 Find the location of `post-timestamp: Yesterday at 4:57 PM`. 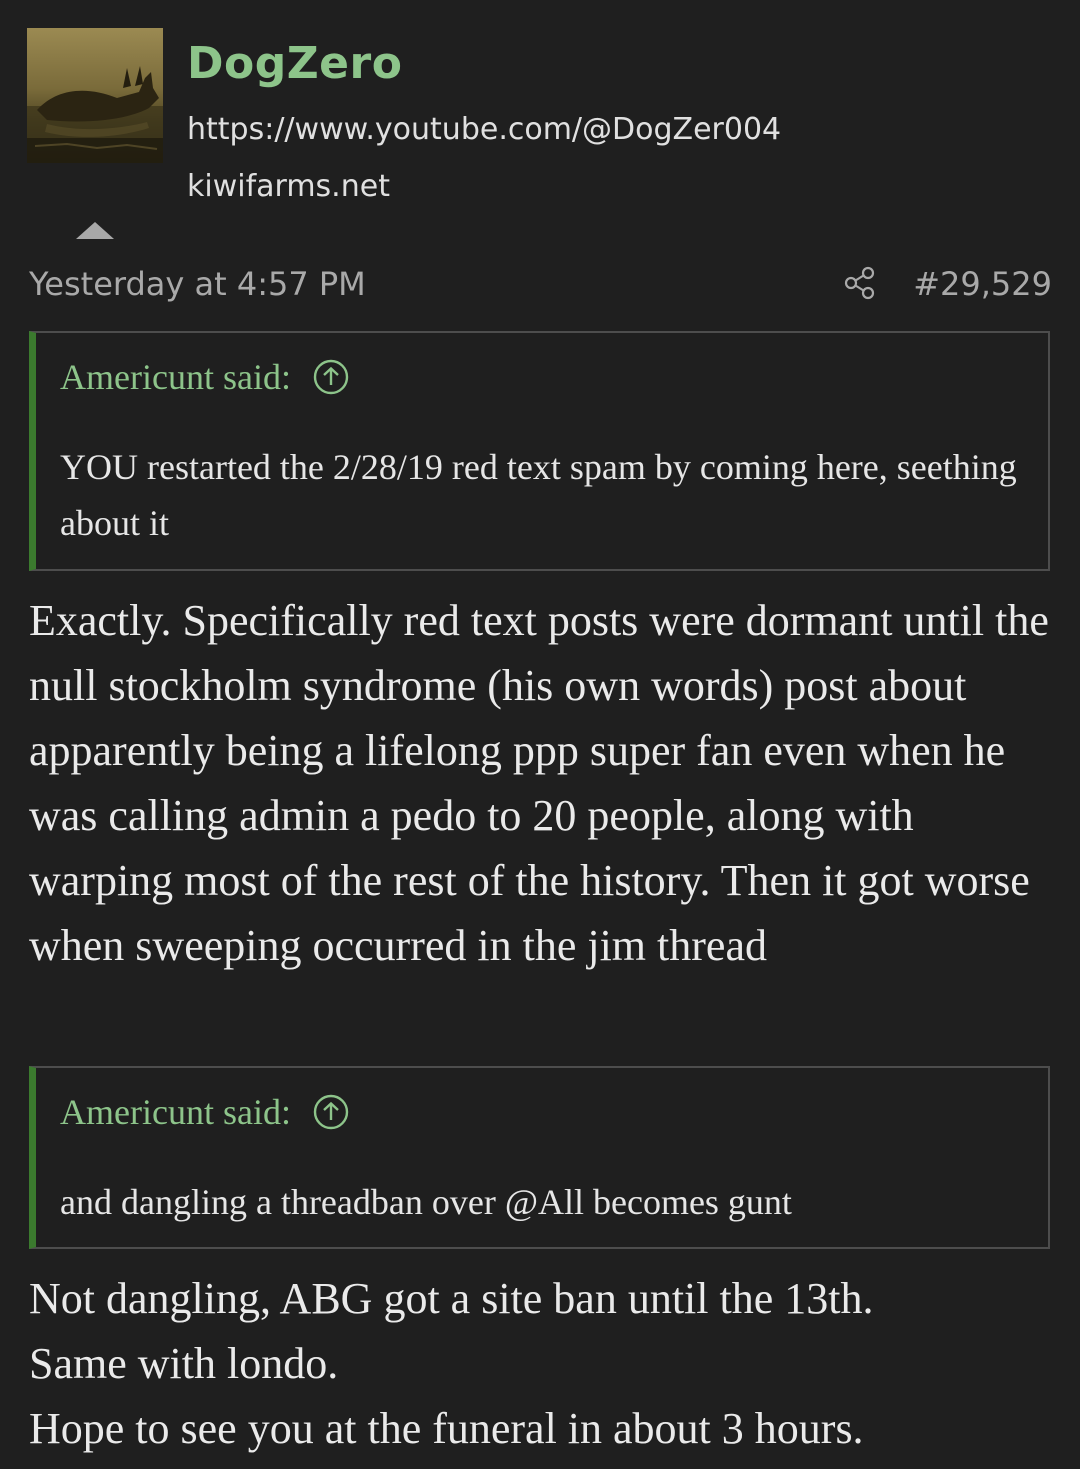

post-timestamp: Yesterday at 4:57 PM is located at coordinates (197, 284).